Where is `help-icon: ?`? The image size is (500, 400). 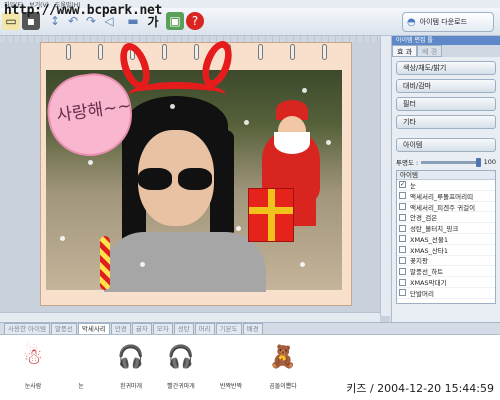
help-icon: ? is located at coordinates (195, 21).